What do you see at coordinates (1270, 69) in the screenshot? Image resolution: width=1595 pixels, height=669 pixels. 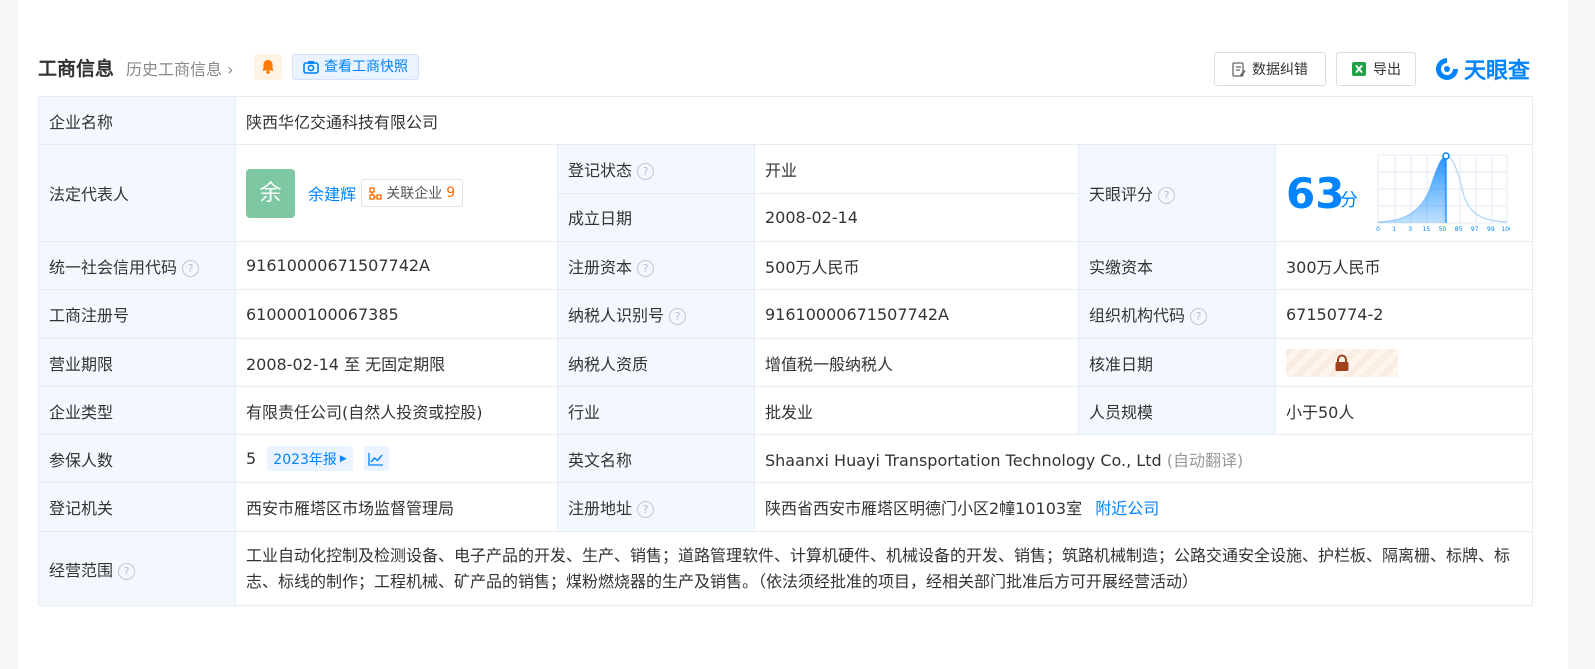 I see `data-correction-button: 数据纠错` at bounding box center [1270, 69].